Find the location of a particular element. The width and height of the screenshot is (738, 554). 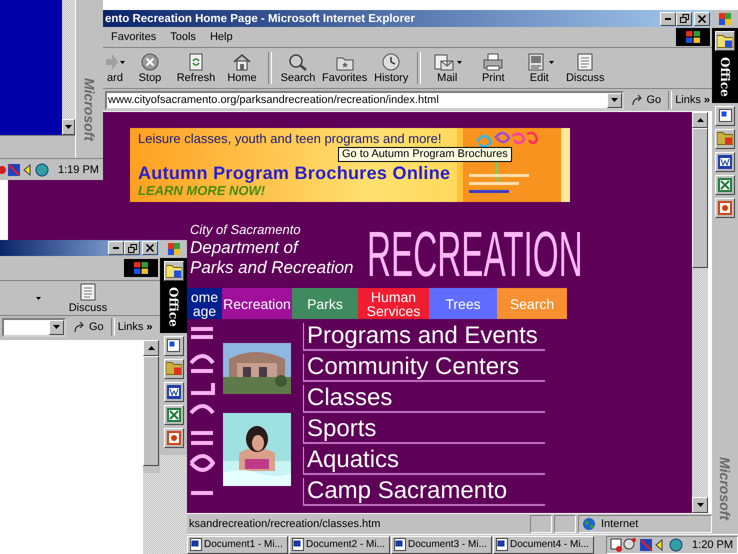

clock: 1:19 PM is located at coordinates (78, 170).